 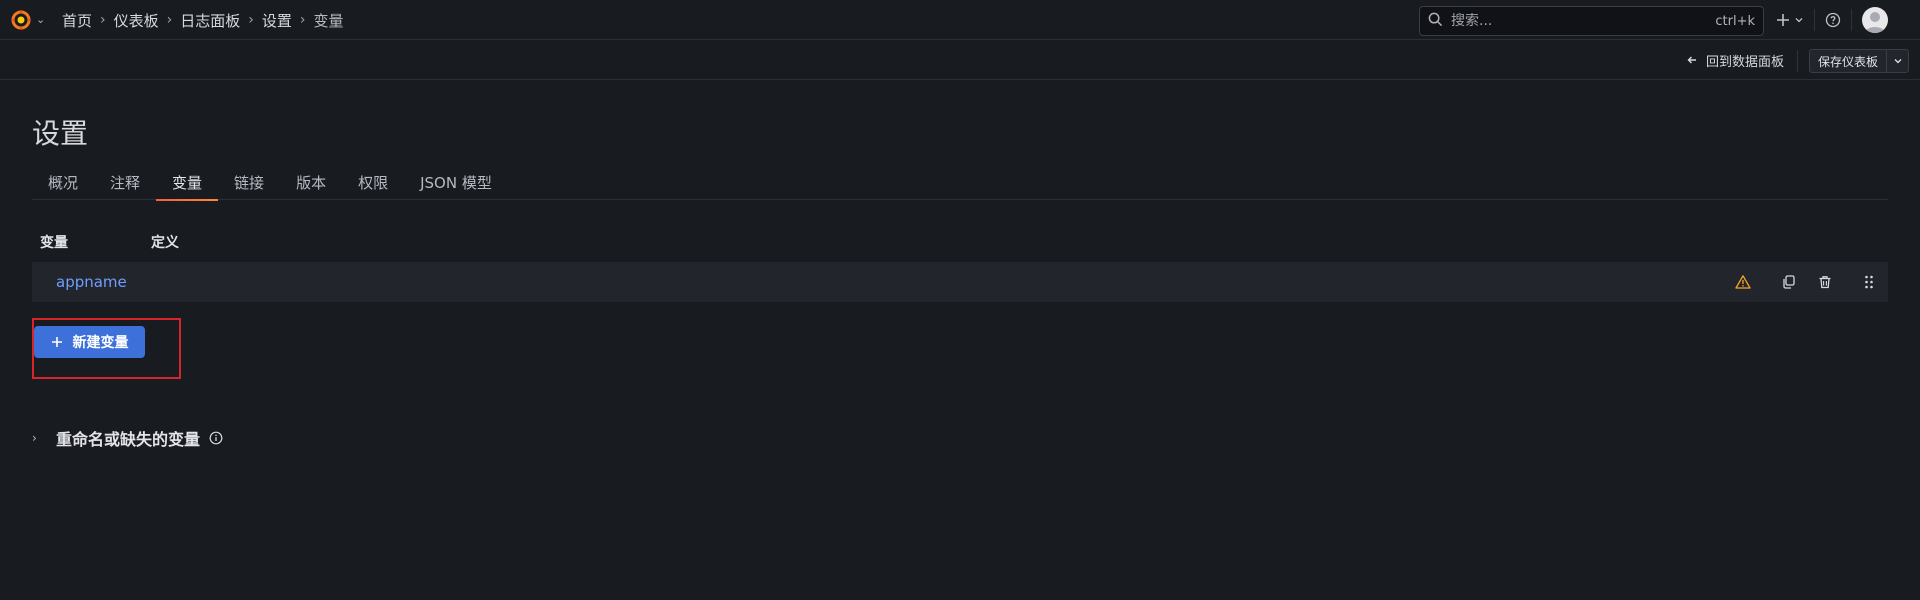 I want to click on save-dashboard-group: 保存仪表板, so click(x=1859, y=61).